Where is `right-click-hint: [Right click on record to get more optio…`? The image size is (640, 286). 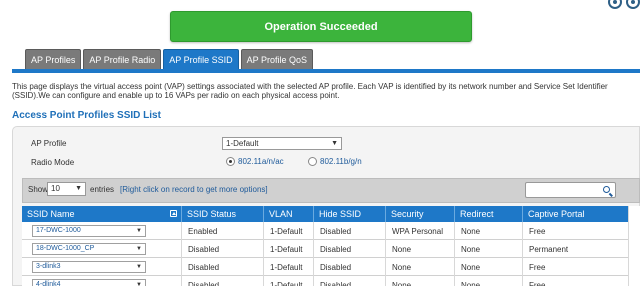
right-click-hint: [Right click on record to get more optio… is located at coordinates (194, 189).